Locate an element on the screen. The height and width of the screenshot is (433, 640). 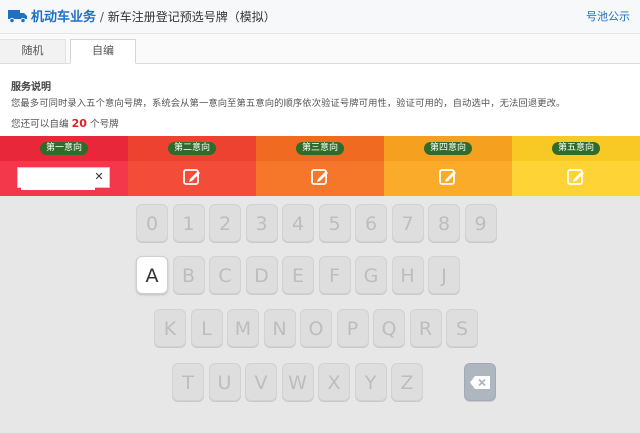
key-s: S is located at coordinates (462, 328).